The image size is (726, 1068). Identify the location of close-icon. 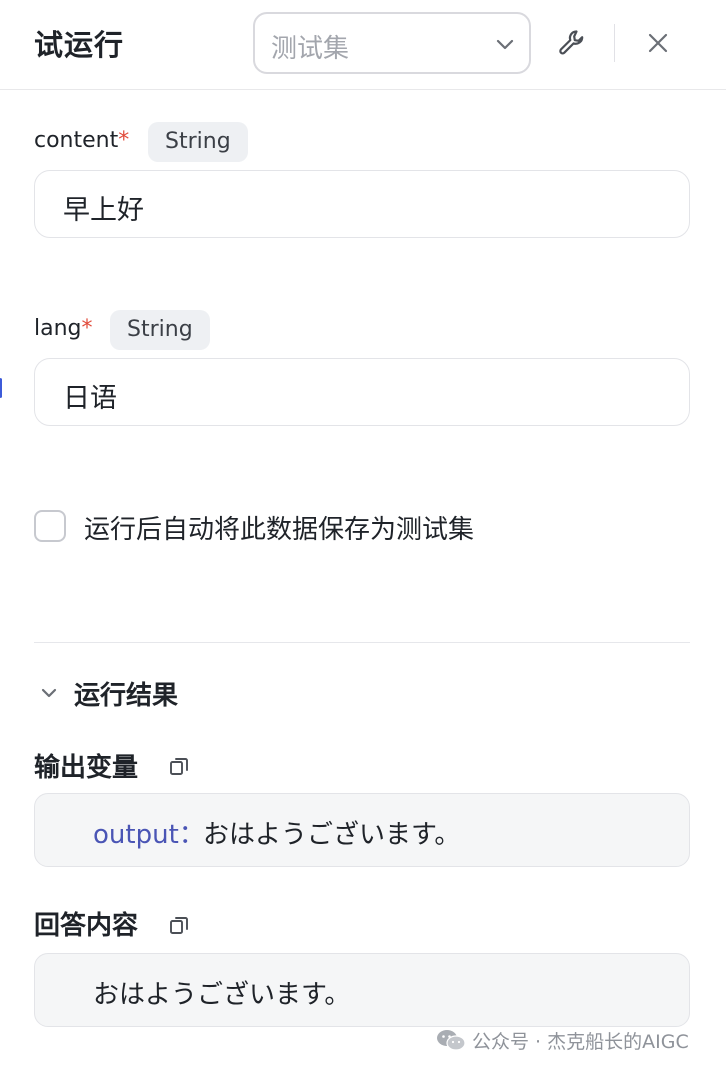
(658, 43).